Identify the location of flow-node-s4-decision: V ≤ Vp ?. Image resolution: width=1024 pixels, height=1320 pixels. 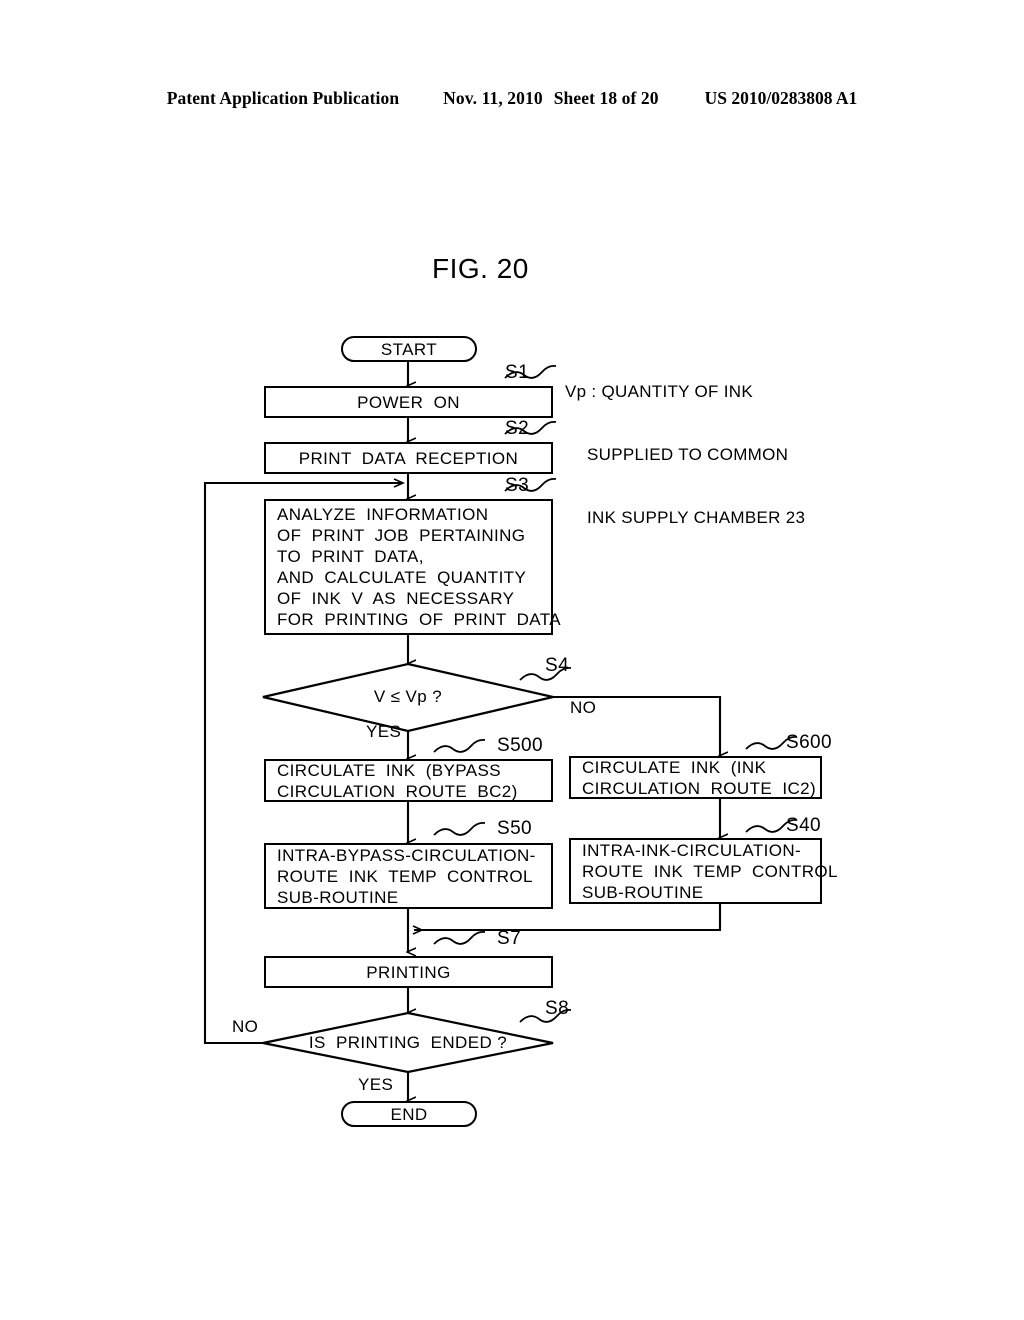
(408, 698).